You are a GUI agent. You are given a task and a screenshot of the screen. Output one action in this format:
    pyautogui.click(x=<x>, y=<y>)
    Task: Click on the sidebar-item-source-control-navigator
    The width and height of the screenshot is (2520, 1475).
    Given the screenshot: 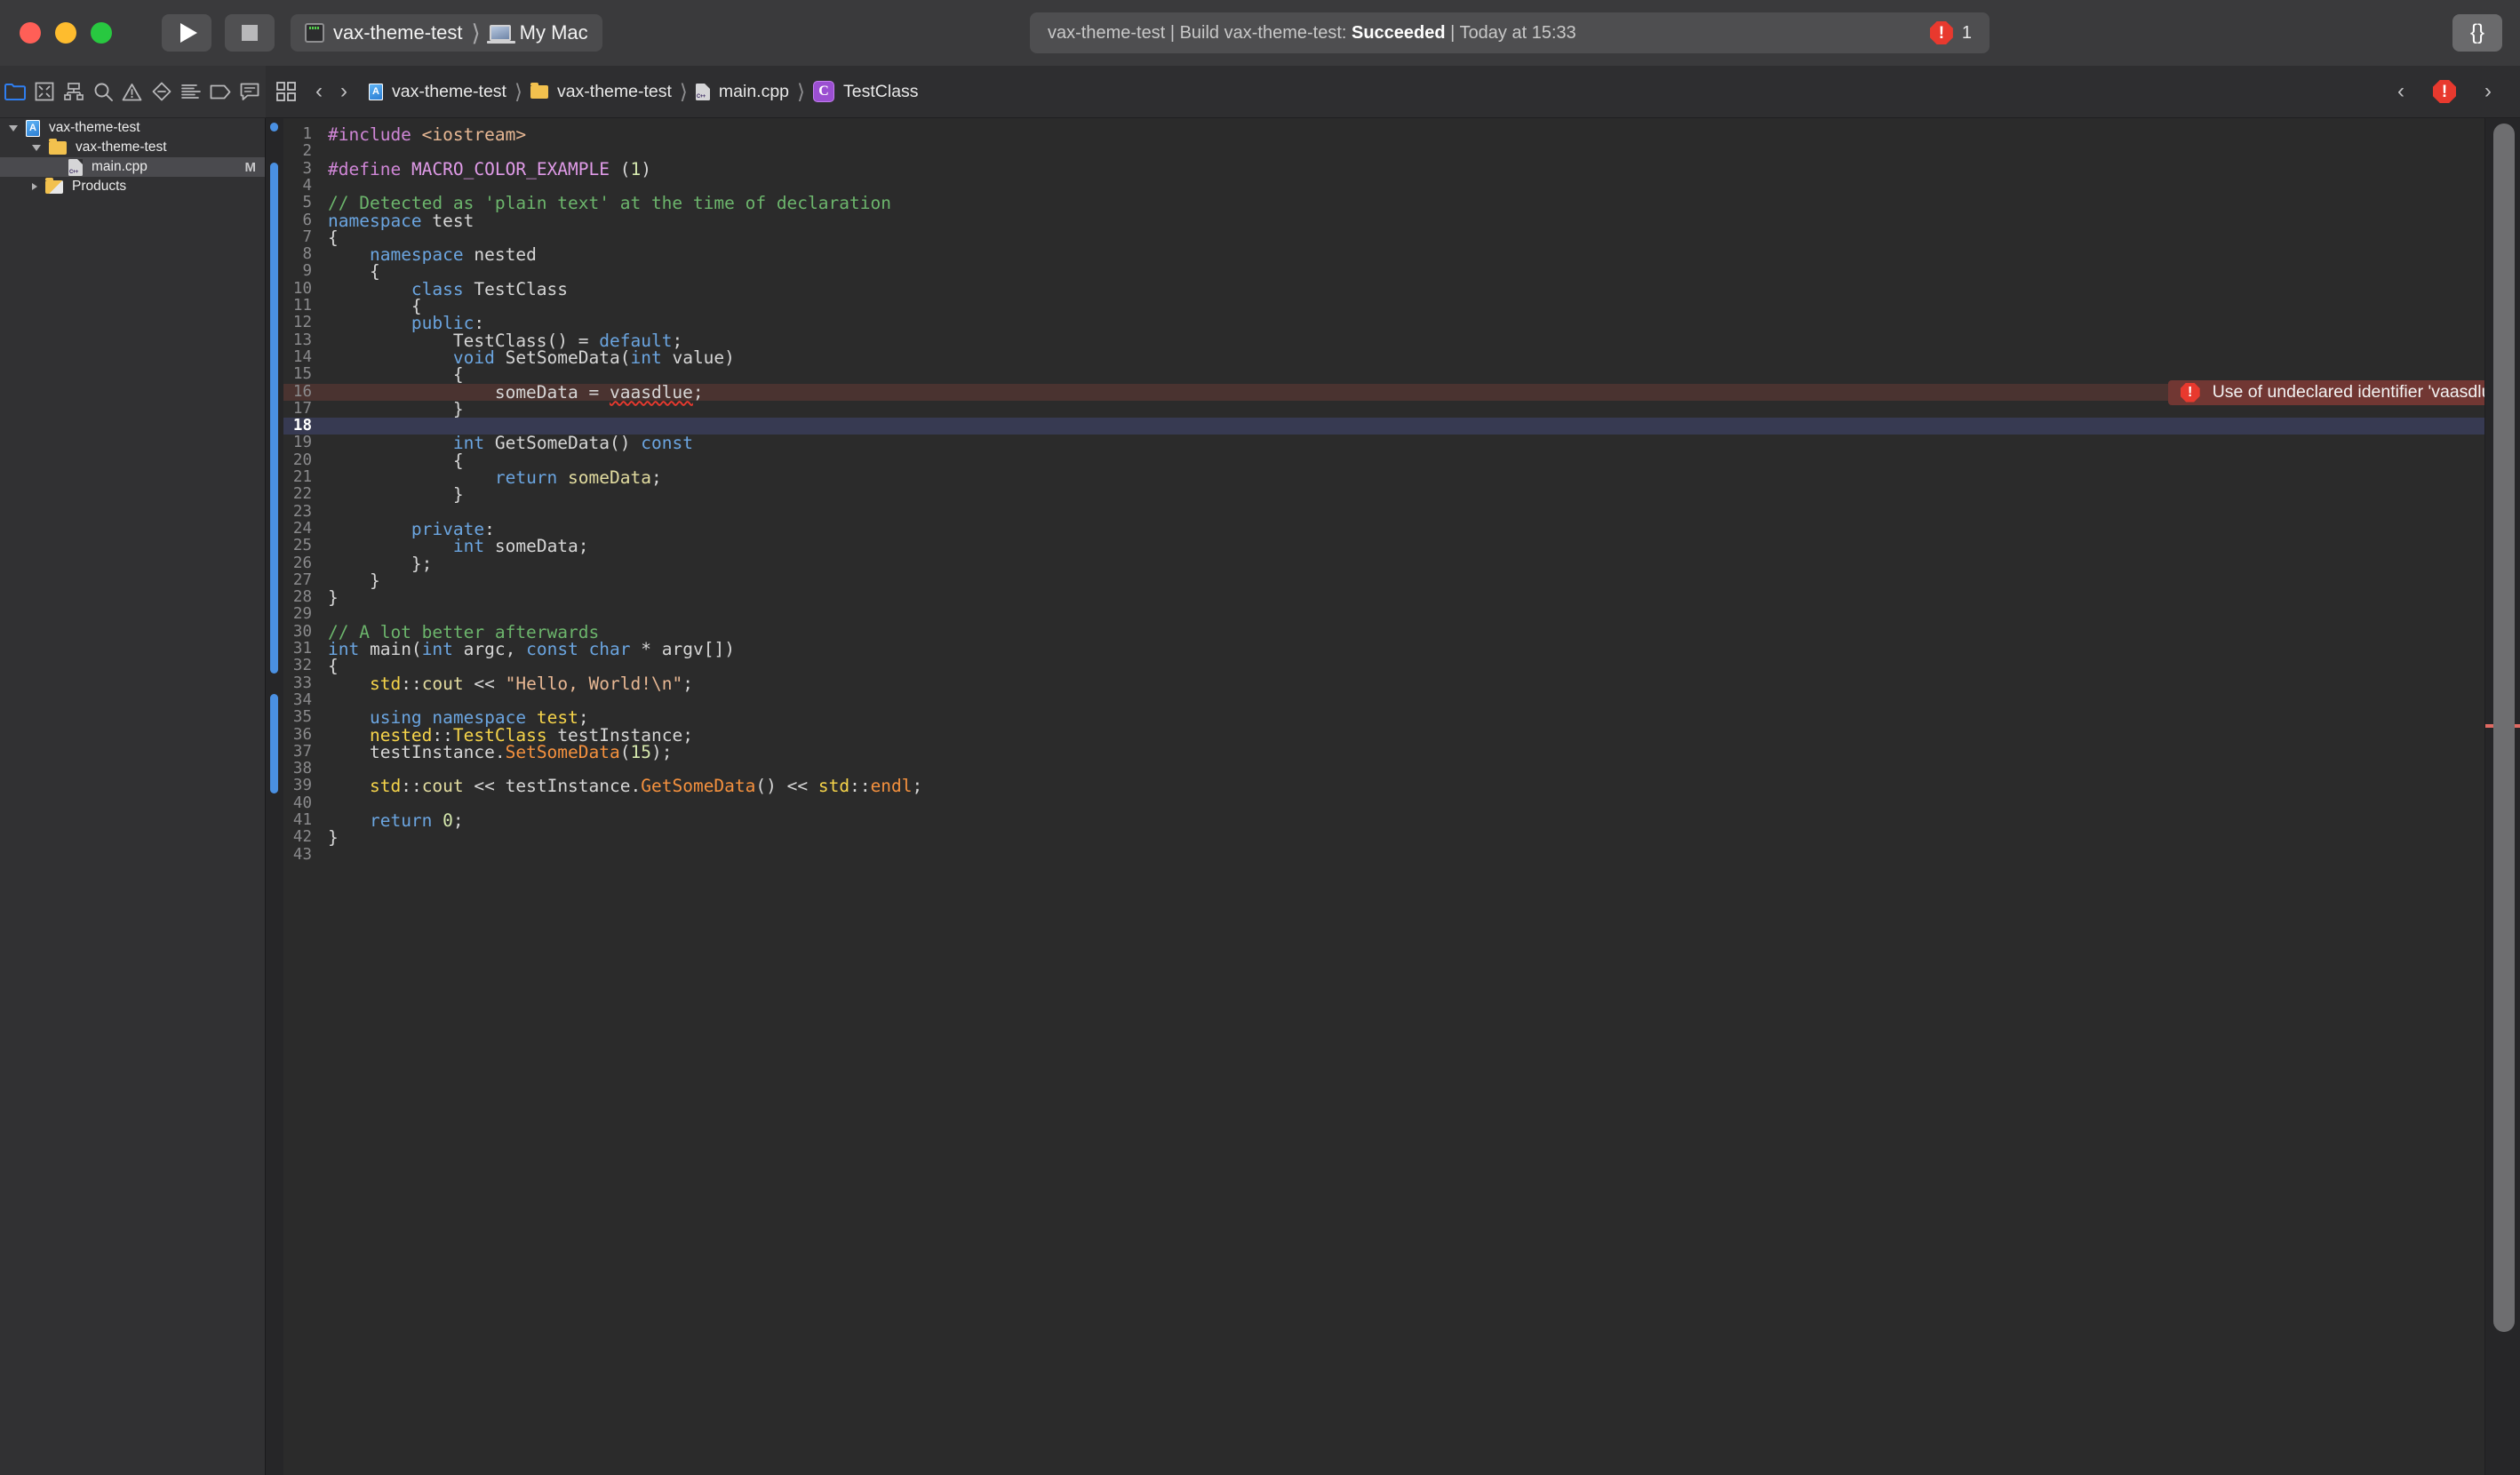 What is the action you would take?
    pyautogui.click(x=44, y=92)
    